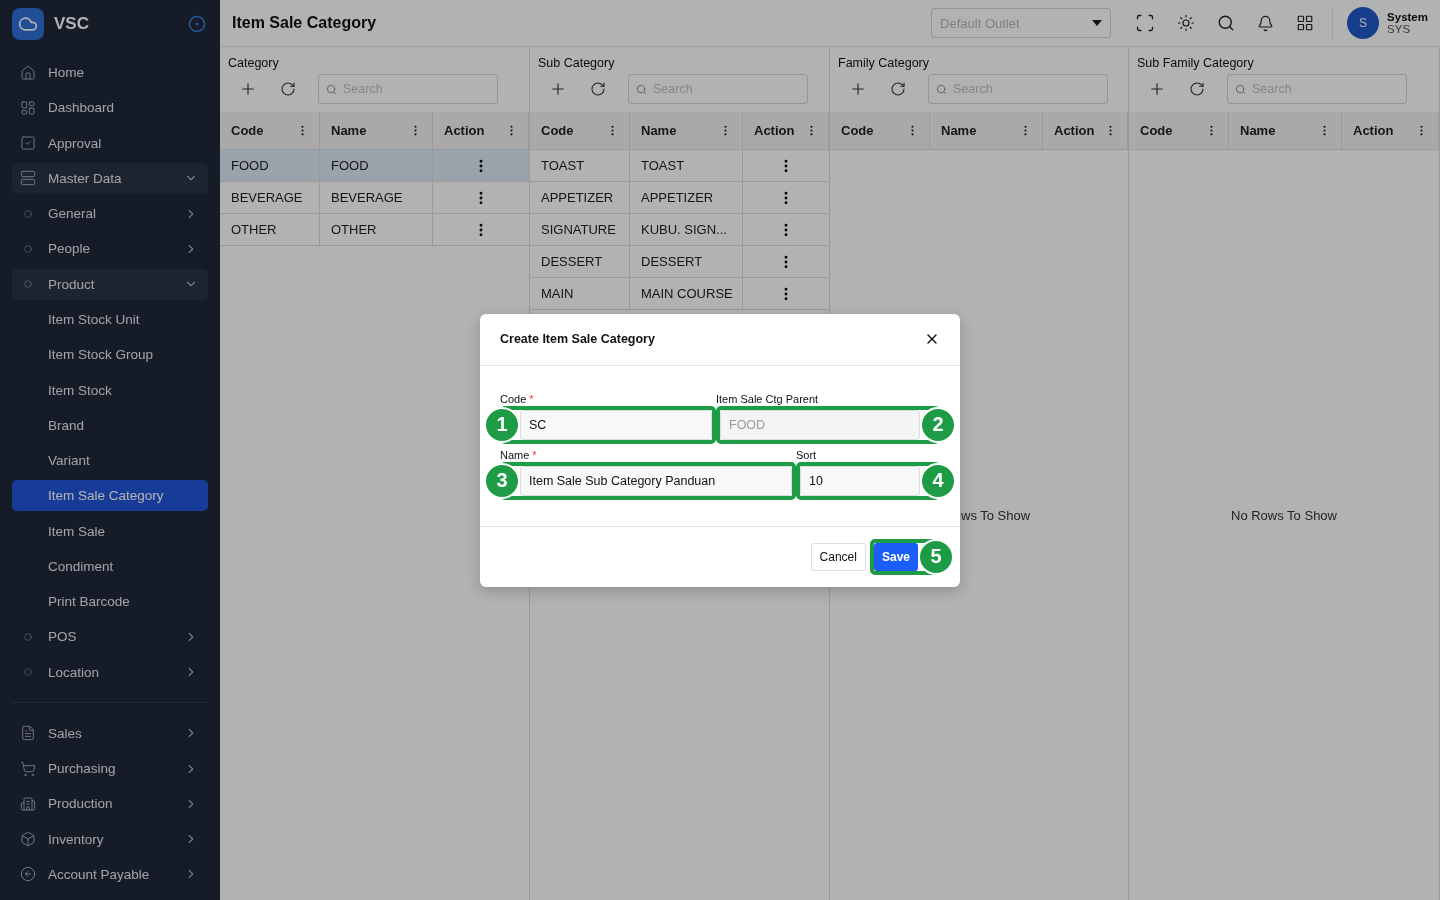 This screenshot has height=900, width=1440. What do you see at coordinates (502, 424) in the screenshot?
I see `step-number: 1` at bounding box center [502, 424].